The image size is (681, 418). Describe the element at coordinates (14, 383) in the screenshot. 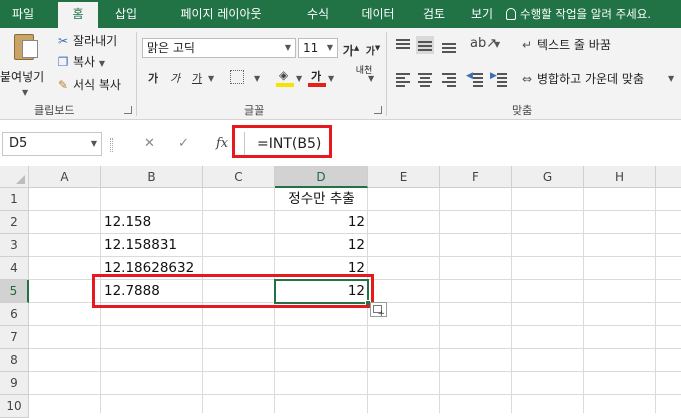

I see `row-header-9: 9` at that location.